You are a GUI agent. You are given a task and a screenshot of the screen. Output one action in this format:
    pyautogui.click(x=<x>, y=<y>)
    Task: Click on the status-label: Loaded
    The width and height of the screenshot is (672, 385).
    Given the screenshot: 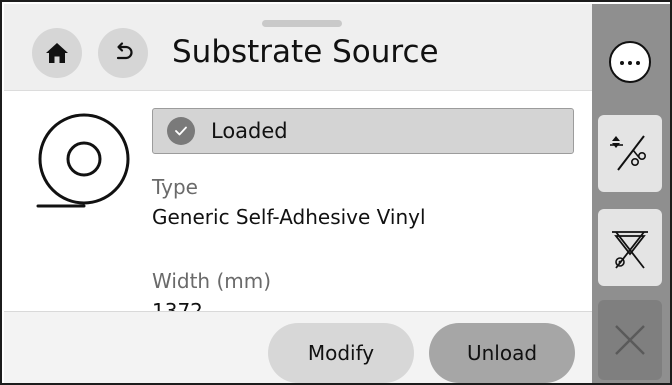 What is the action you would take?
    pyautogui.click(x=249, y=131)
    